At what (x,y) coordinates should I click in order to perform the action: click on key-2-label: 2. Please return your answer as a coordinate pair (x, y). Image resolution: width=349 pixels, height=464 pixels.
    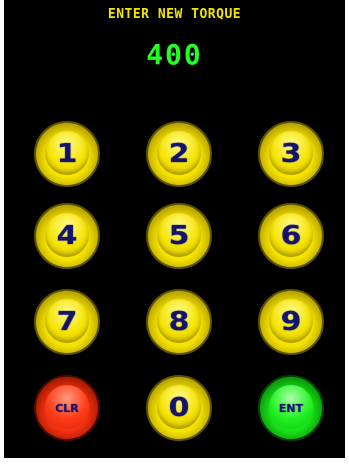
    Looking at the image, I should click on (179, 154).